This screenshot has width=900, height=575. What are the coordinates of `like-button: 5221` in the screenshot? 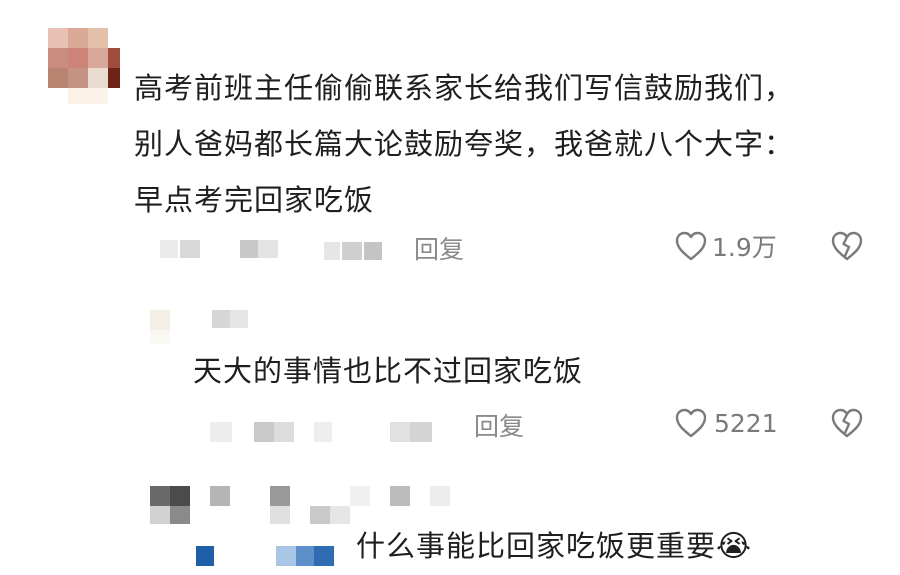 It's located at (726, 423).